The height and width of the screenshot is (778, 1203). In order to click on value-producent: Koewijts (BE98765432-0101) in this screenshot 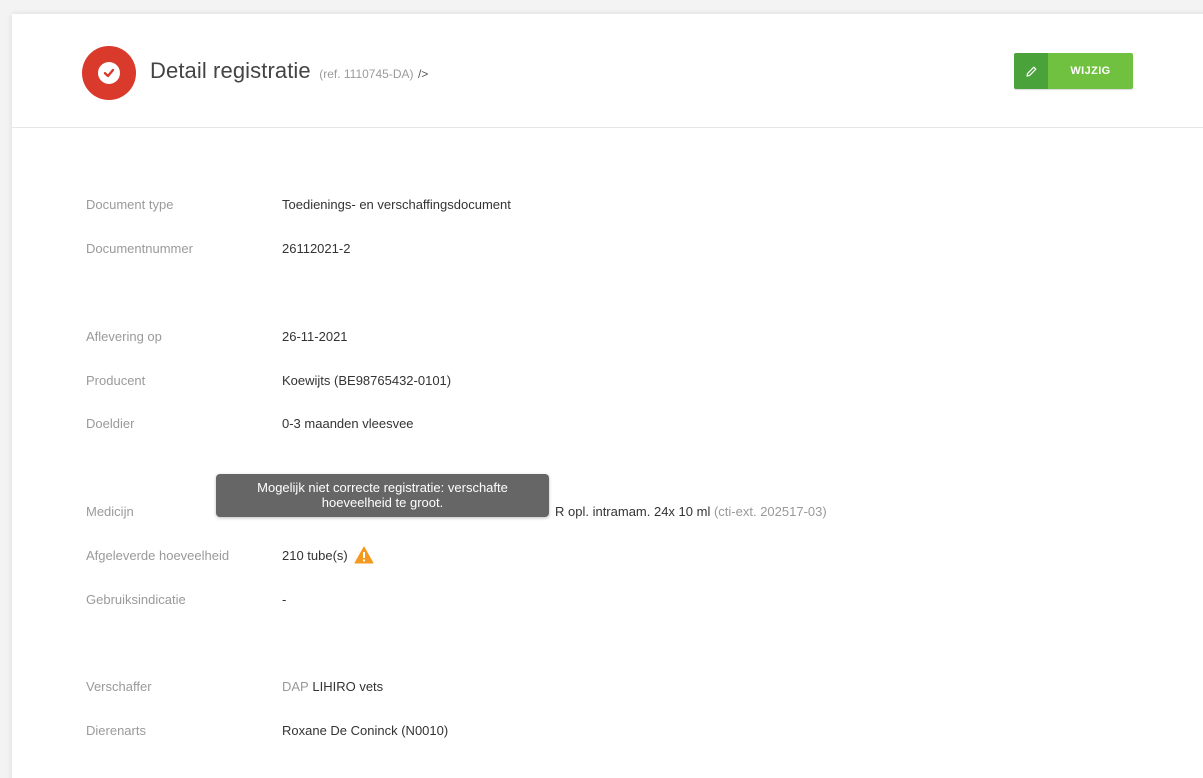, I will do `click(367, 380)`.